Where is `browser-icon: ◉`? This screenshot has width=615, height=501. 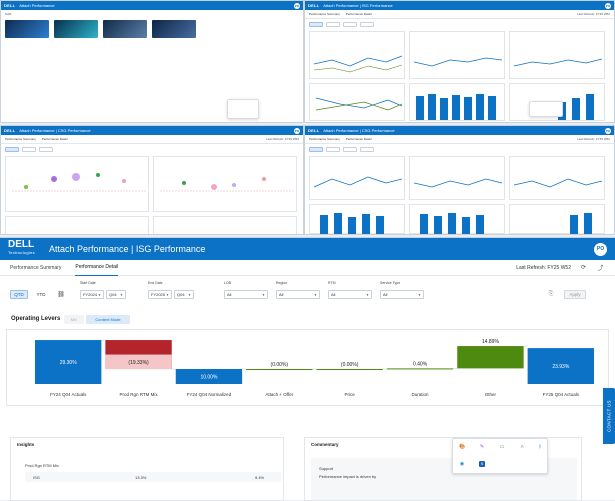
browser-icon: ◉ is located at coordinates (462, 464).